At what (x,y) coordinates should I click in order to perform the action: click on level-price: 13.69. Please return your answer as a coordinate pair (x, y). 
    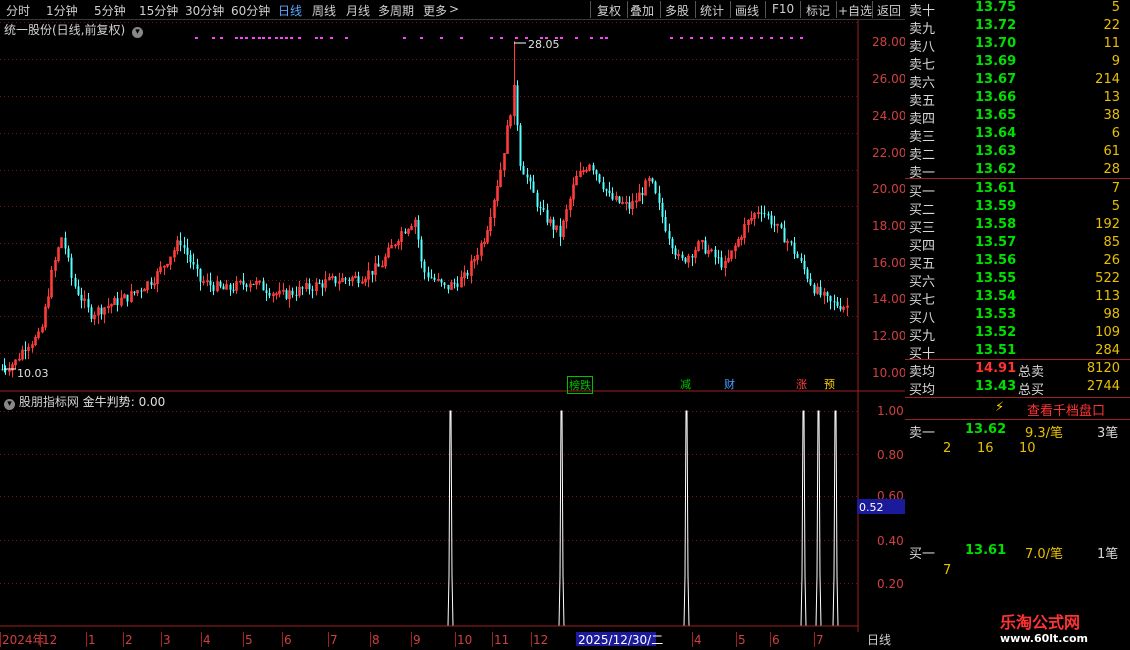
    Looking at the image, I should click on (996, 62).